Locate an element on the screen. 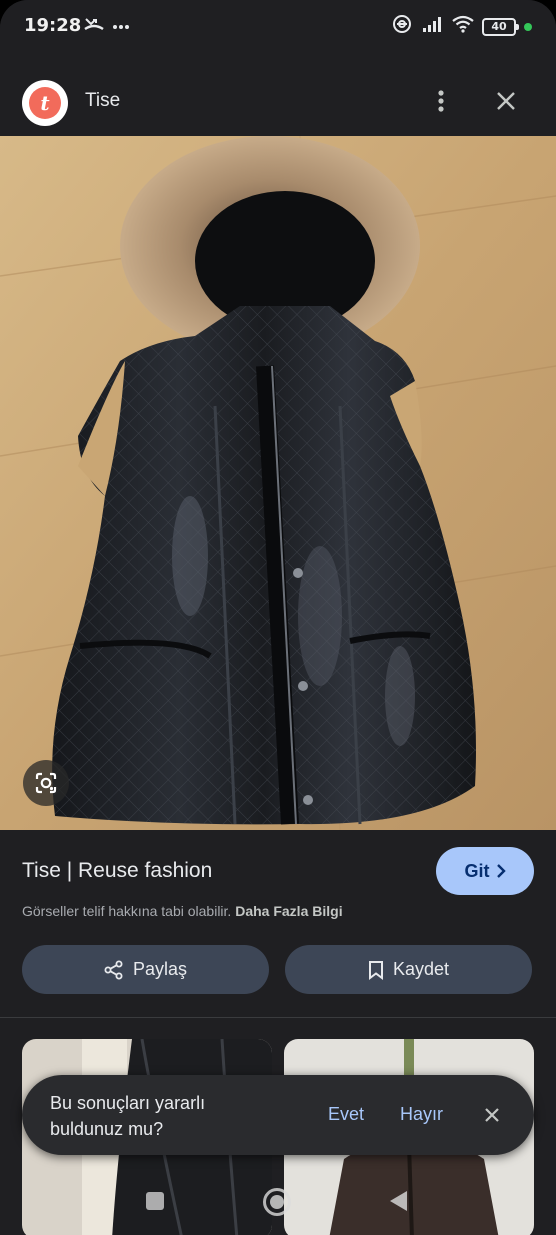  more-vert-icon is located at coordinates (441, 101).